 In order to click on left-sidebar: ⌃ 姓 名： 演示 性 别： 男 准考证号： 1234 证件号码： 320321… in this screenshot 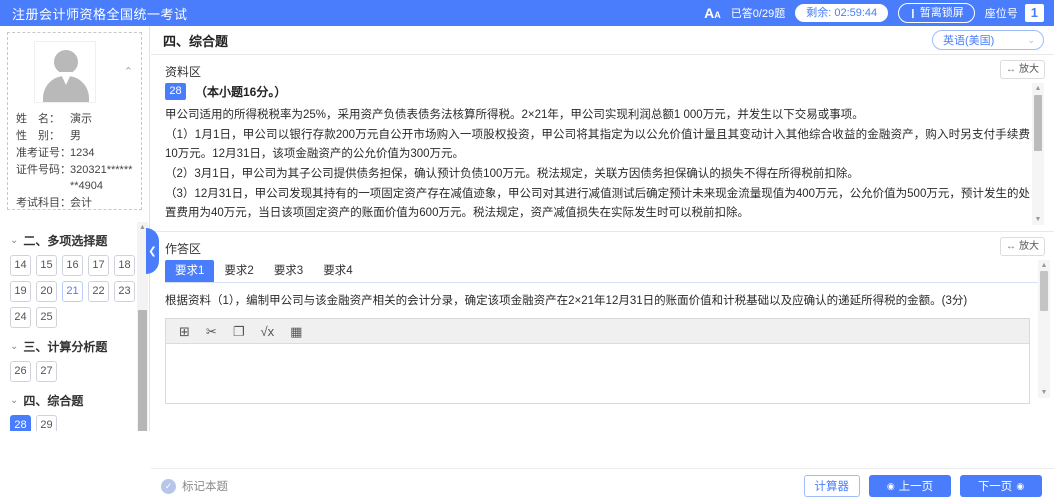, I will do `click(75, 228)`.